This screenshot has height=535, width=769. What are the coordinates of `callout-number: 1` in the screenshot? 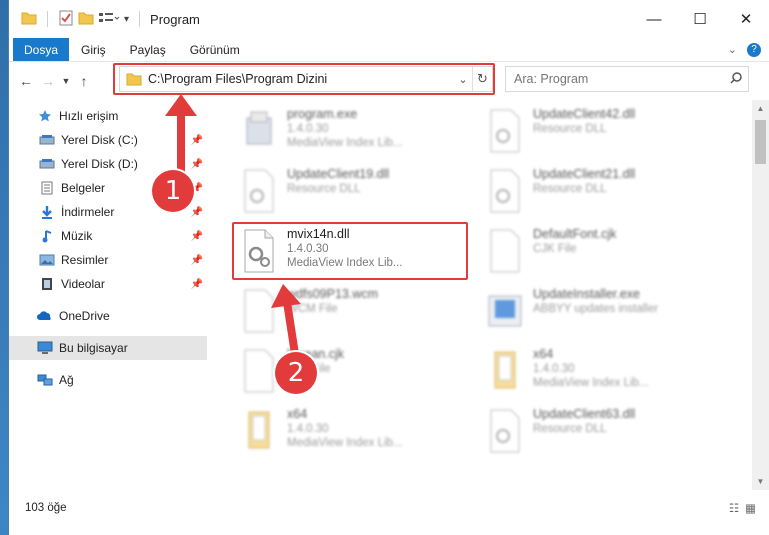 It's located at (173, 191).